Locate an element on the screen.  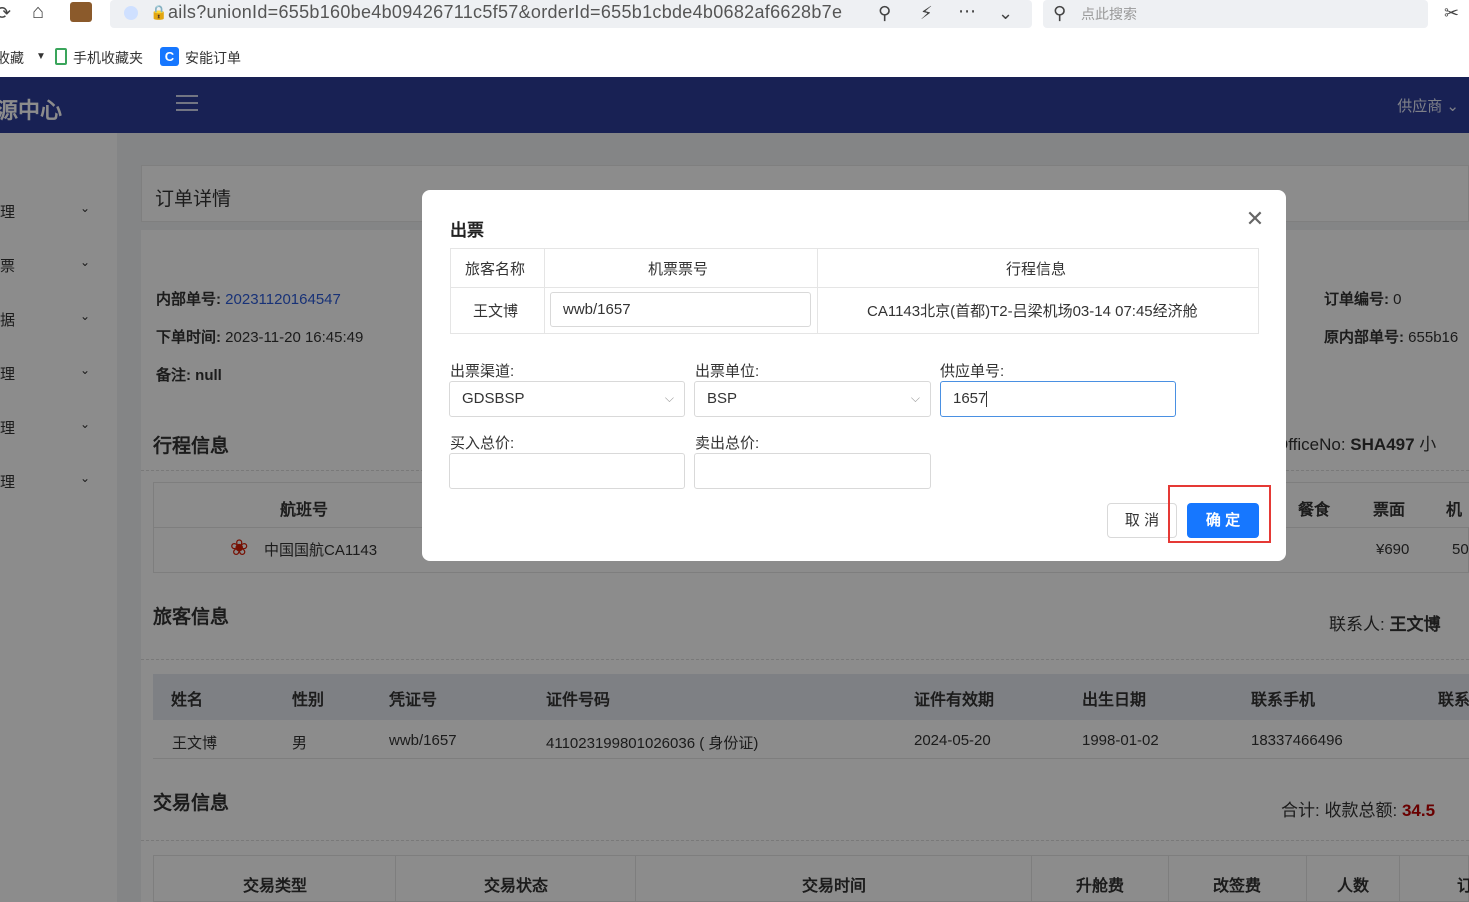
ticket-number-value: wwb/1657 is located at coordinates (597, 309).